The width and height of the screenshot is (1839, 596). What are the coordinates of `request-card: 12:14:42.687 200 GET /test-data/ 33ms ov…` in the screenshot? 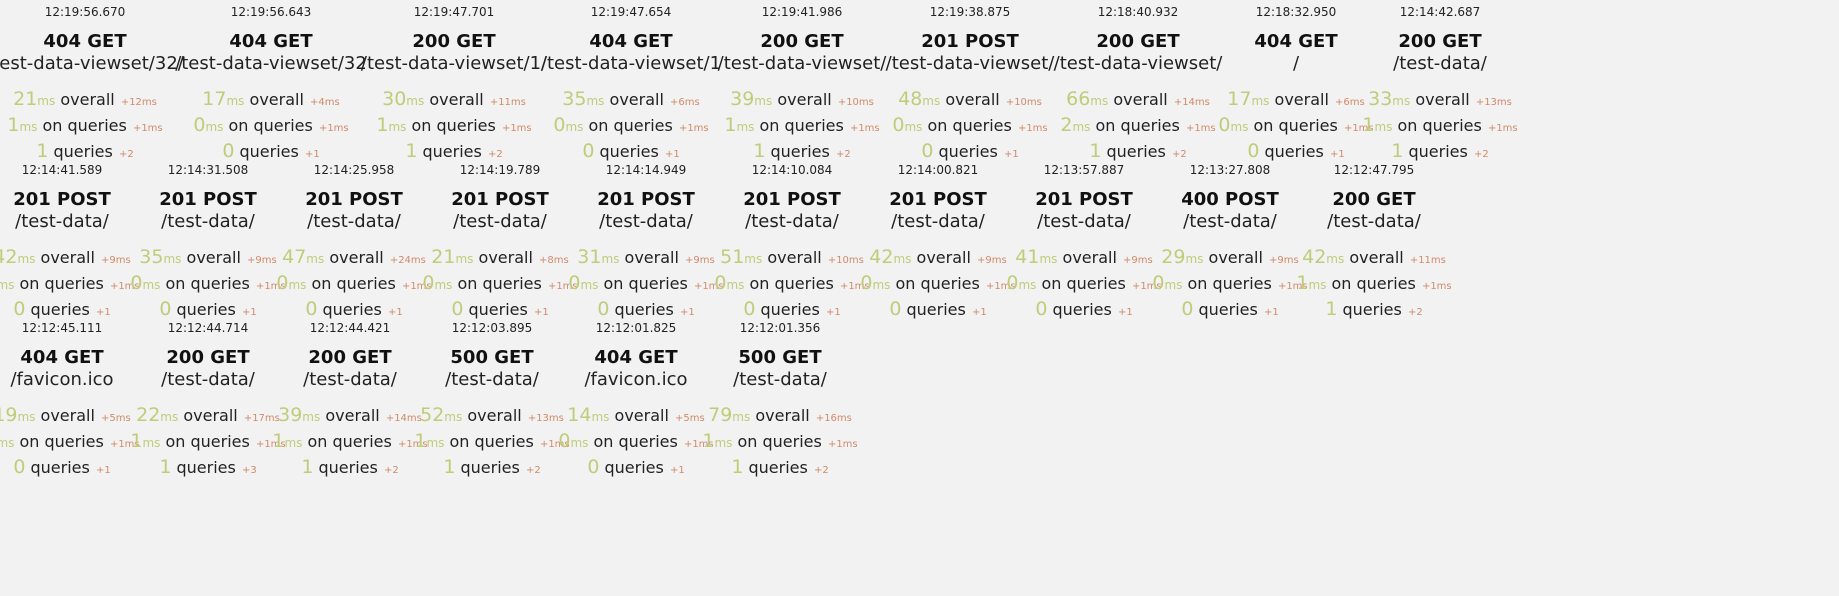 It's located at (1440, 84).